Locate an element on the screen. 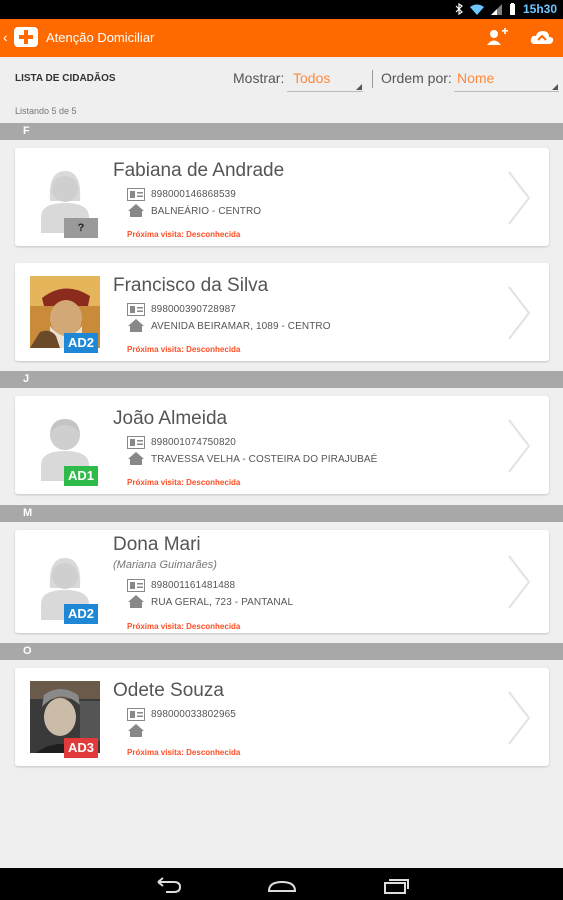  status-bar: 15h30 is located at coordinates (281, 9).